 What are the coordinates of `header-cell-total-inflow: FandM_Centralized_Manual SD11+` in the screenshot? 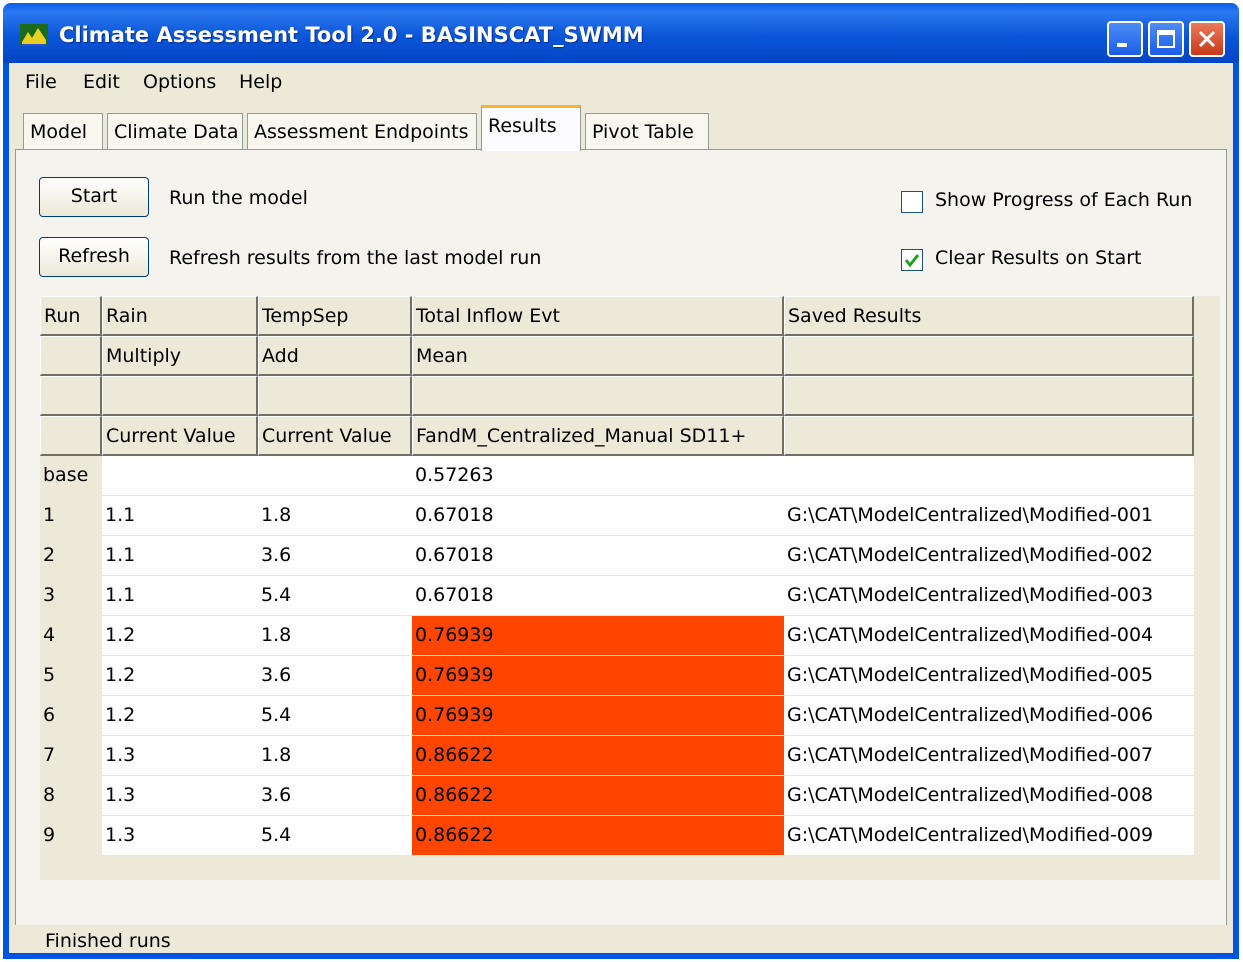 It's located at (598, 436).